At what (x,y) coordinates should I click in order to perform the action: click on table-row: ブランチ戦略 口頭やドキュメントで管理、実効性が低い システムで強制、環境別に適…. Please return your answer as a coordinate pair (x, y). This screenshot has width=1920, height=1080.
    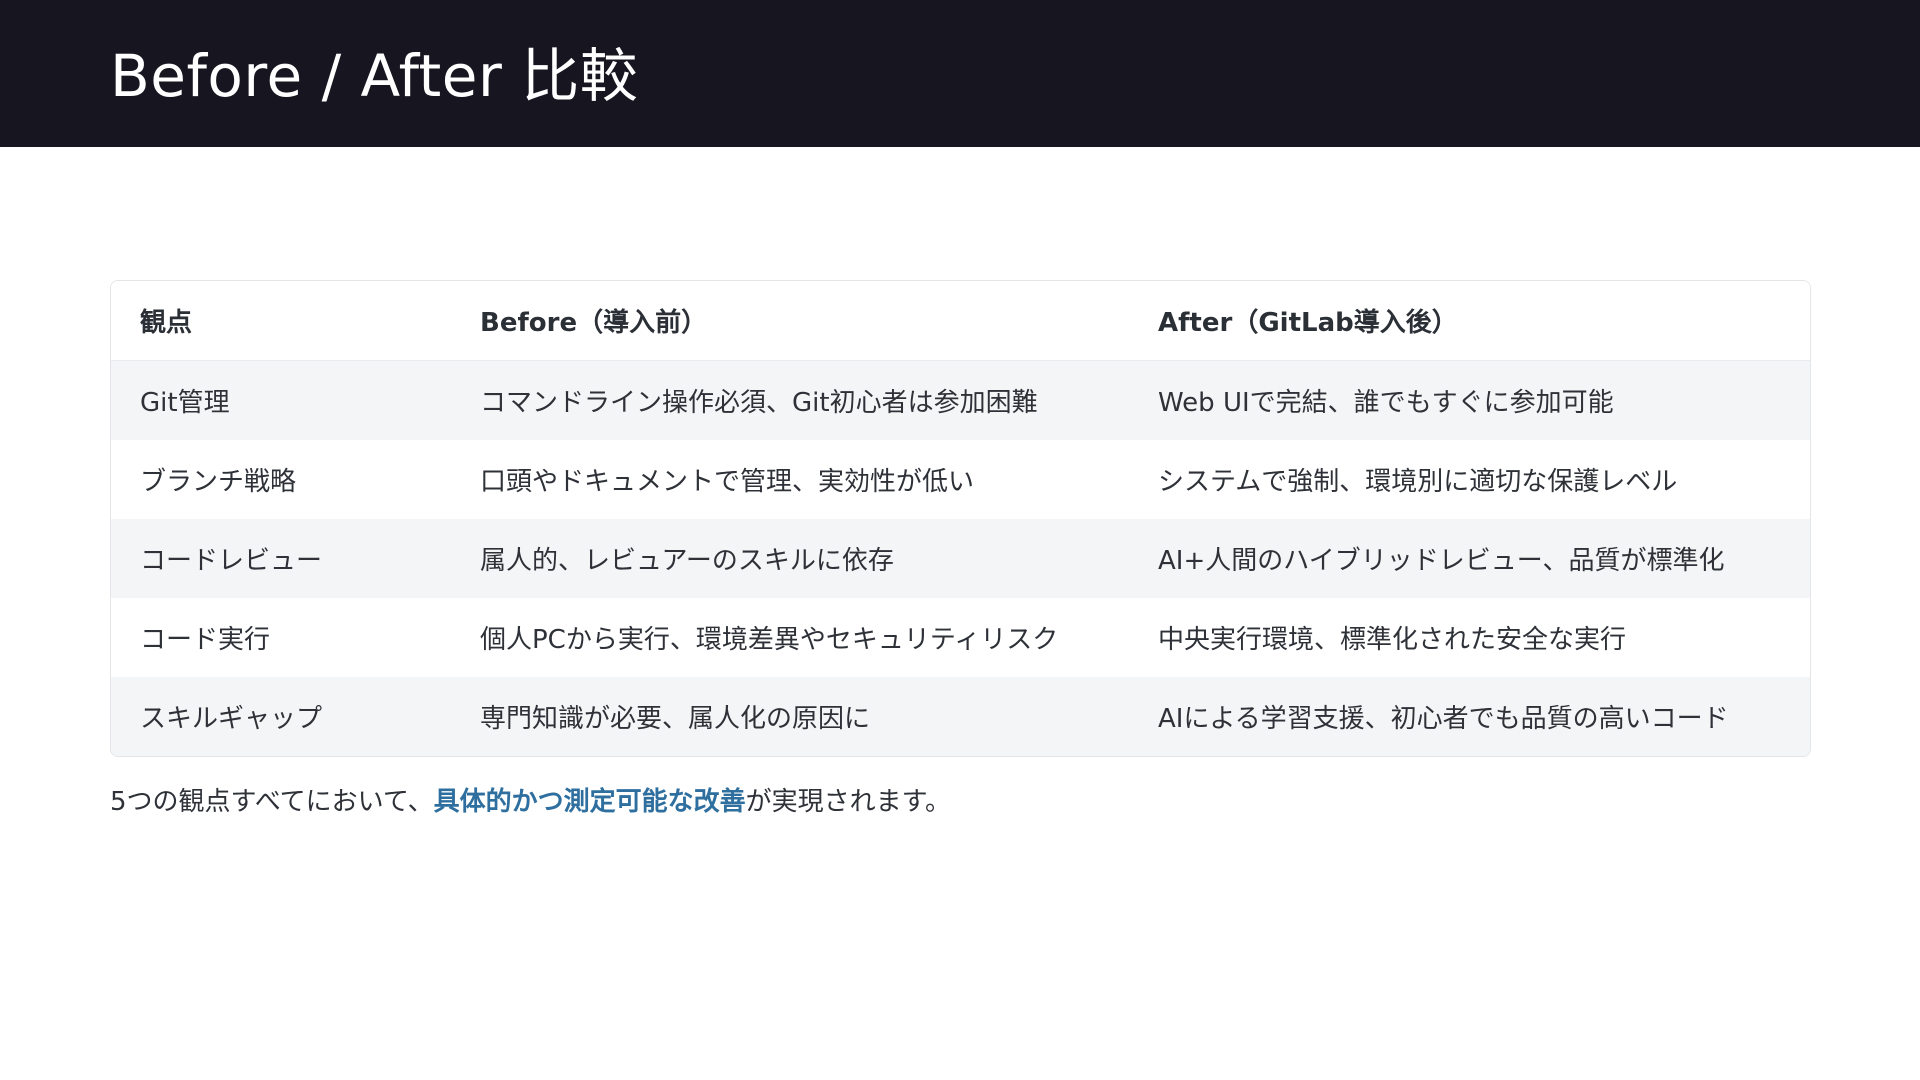
    Looking at the image, I should click on (960, 479).